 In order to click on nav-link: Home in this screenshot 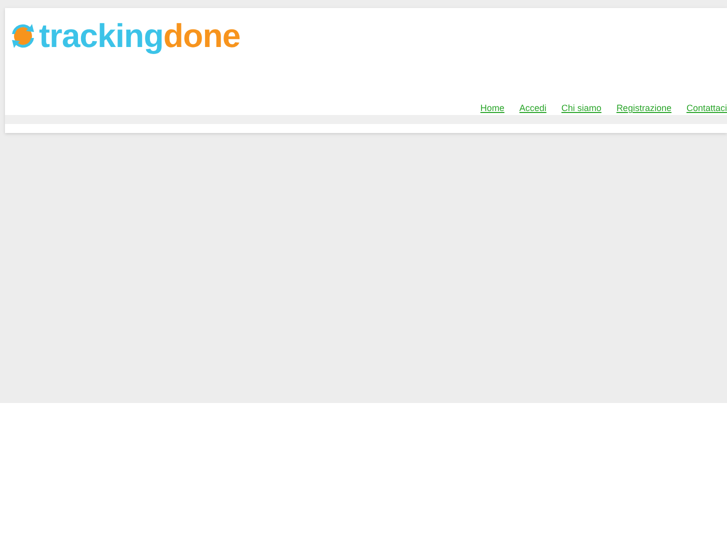, I will do `click(492, 108)`.